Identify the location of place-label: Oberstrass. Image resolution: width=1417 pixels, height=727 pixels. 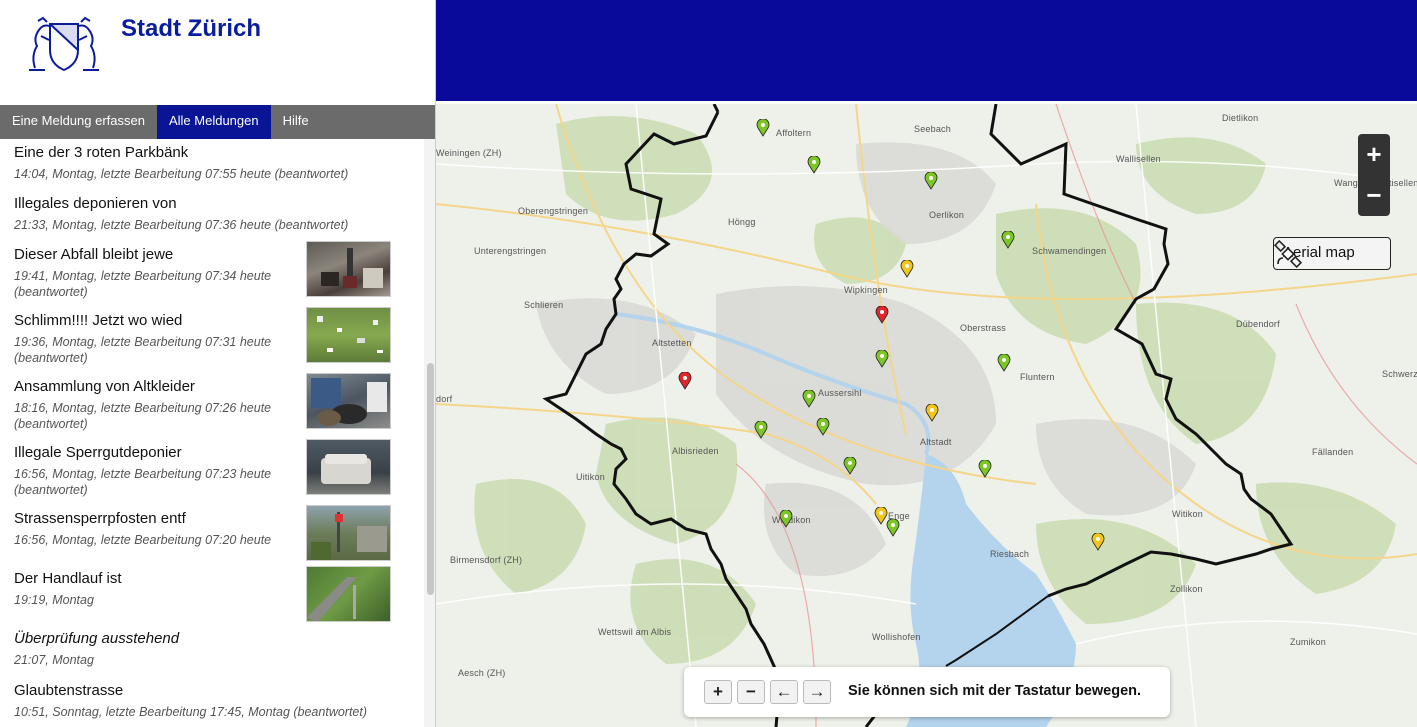
(983, 328).